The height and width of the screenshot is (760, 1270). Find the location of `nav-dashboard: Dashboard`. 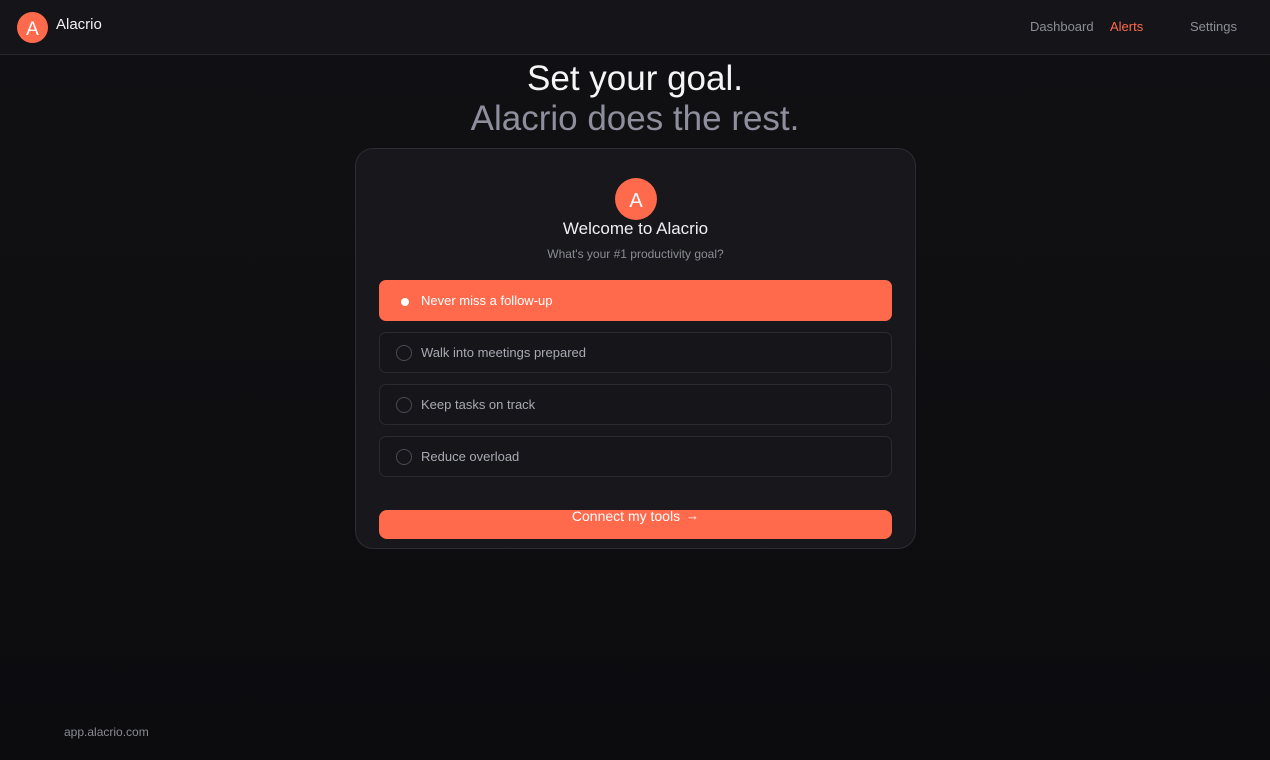

nav-dashboard: Dashboard is located at coordinates (1062, 26).